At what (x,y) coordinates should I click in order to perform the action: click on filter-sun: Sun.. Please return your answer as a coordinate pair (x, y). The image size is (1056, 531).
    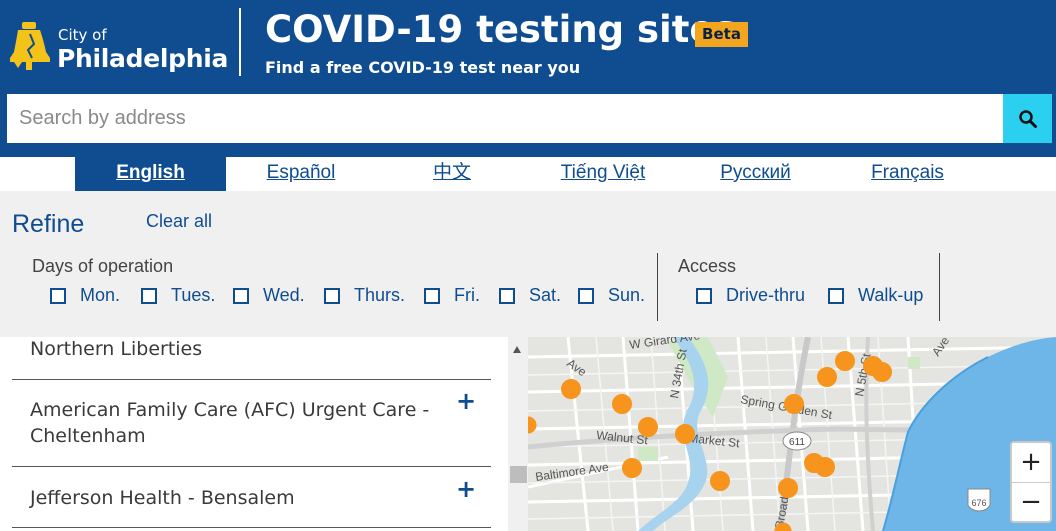
    Looking at the image, I should click on (611, 295).